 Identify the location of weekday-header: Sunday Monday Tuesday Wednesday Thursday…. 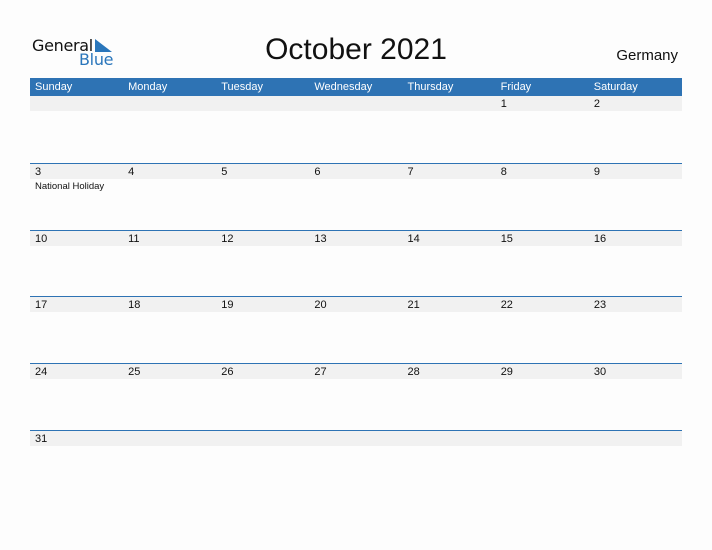
(356, 87).